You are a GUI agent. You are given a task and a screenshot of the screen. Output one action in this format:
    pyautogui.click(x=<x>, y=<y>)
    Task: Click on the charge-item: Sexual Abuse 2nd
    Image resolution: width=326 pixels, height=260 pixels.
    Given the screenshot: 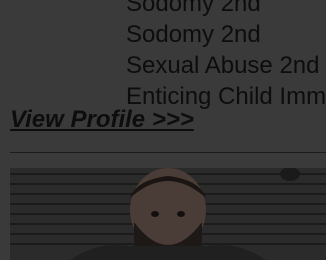 What is the action you would take?
    pyautogui.click(x=223, y=65)
    